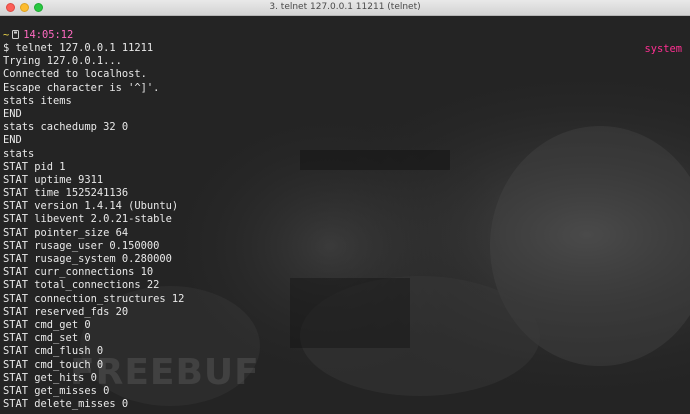  Describe the element at coordinates (47, 324) in the screenshot. I see `output-line: STAT cmd_get 0` at that location.